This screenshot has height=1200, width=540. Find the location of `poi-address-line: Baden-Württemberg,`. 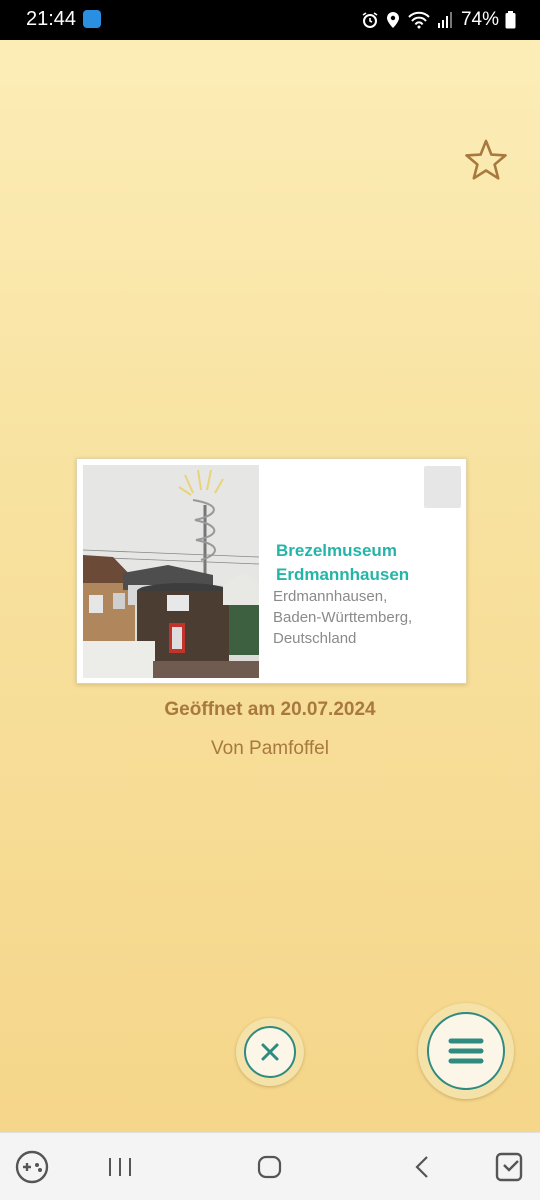

poi-address-line: Baden-Württemberg, is located at coordinates (343, 617).